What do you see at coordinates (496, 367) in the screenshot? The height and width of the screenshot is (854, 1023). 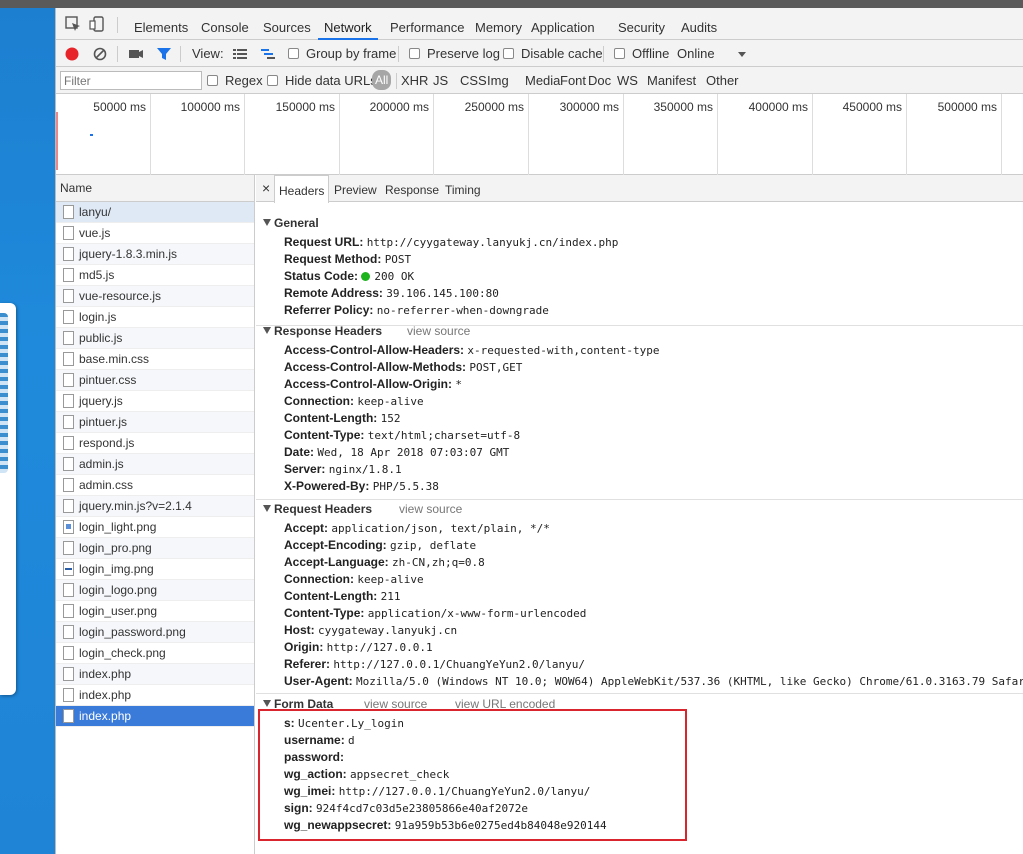 I see `response-headers-value: POST,GET` at bounding box center [496, 367].